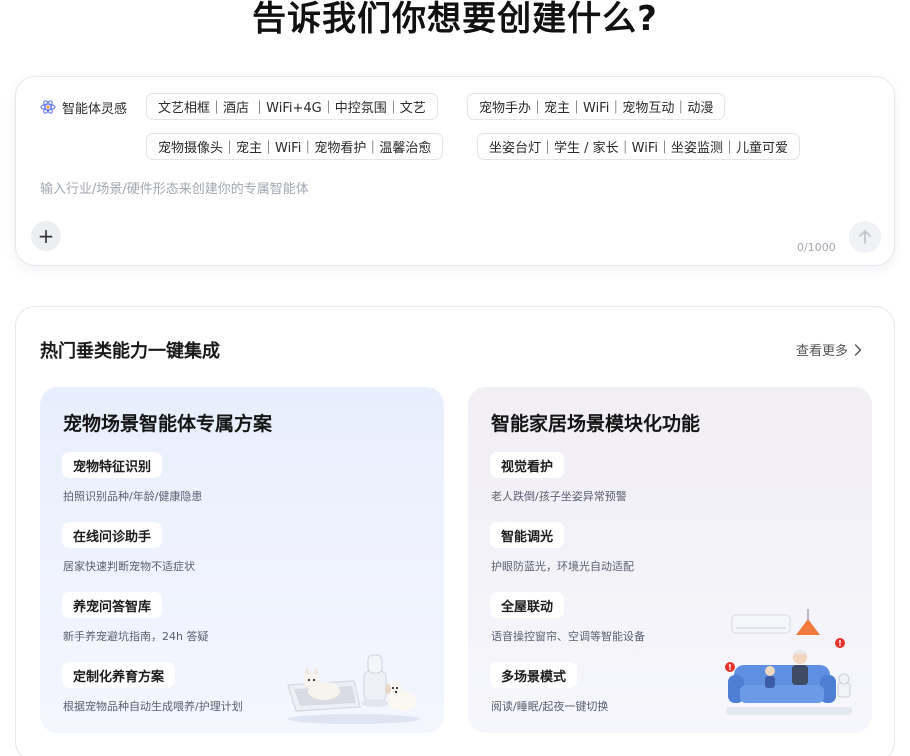 The height and width of the screenshot is (756, 910). Describe the element at coordinates (168, 424) in the screenshot. I see `card-title: 宠物场景智能体专属方案` at that location.